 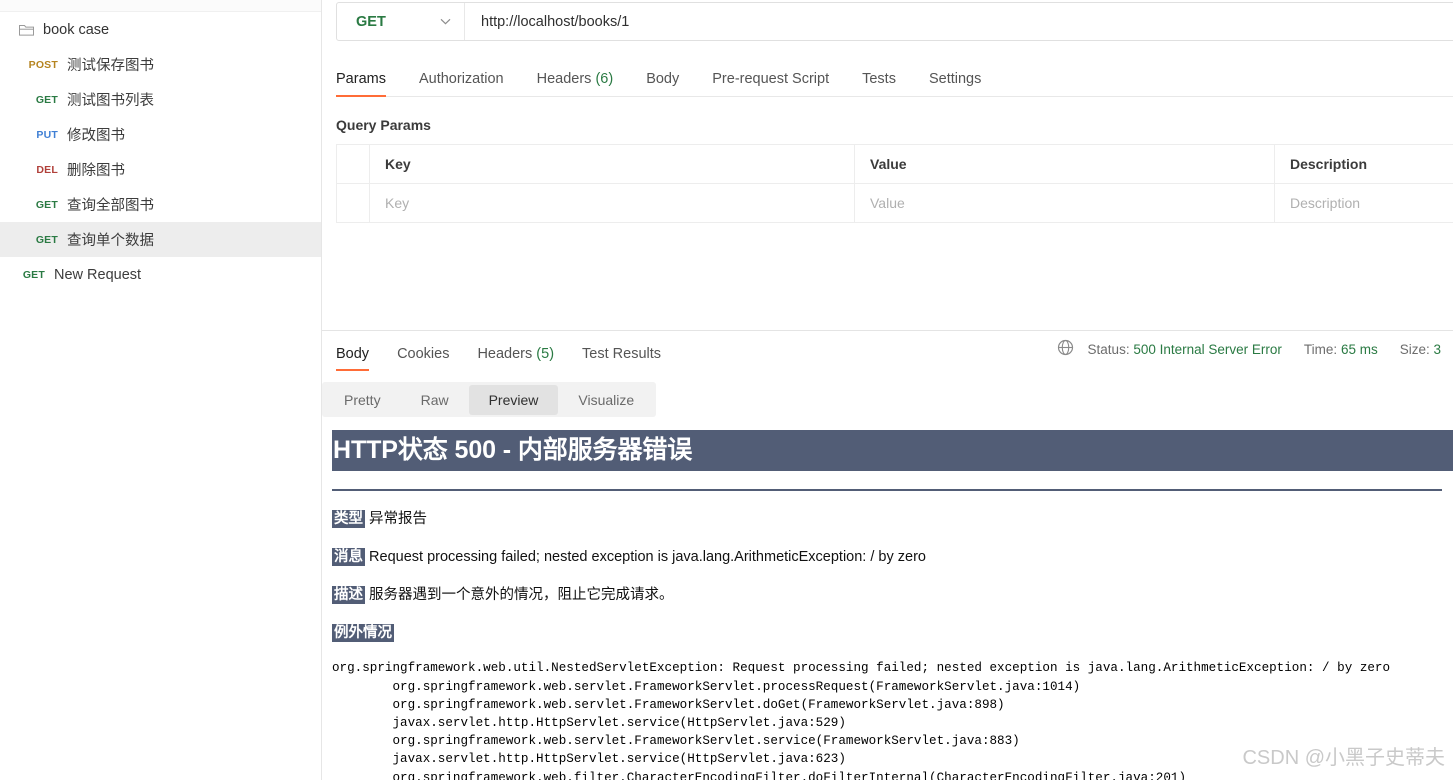 I want to click on status-indicator: Status: 500 Internal Server Error, so click(x=1185, y=349).